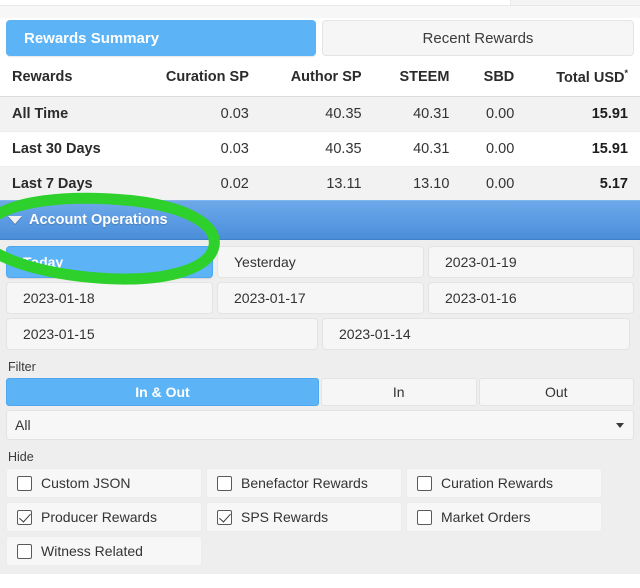  I want to click on table-row: All Time 0.03 40.35 40.31 0.00 15.91, so click(320, 114).